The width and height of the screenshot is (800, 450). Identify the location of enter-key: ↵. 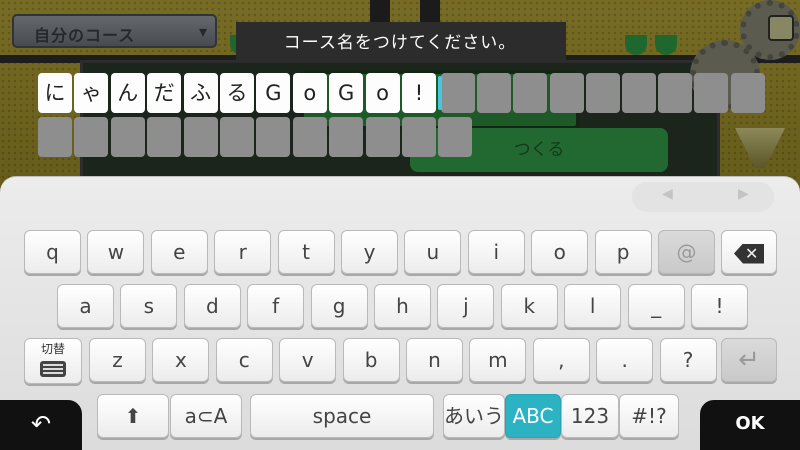
(749, 360).